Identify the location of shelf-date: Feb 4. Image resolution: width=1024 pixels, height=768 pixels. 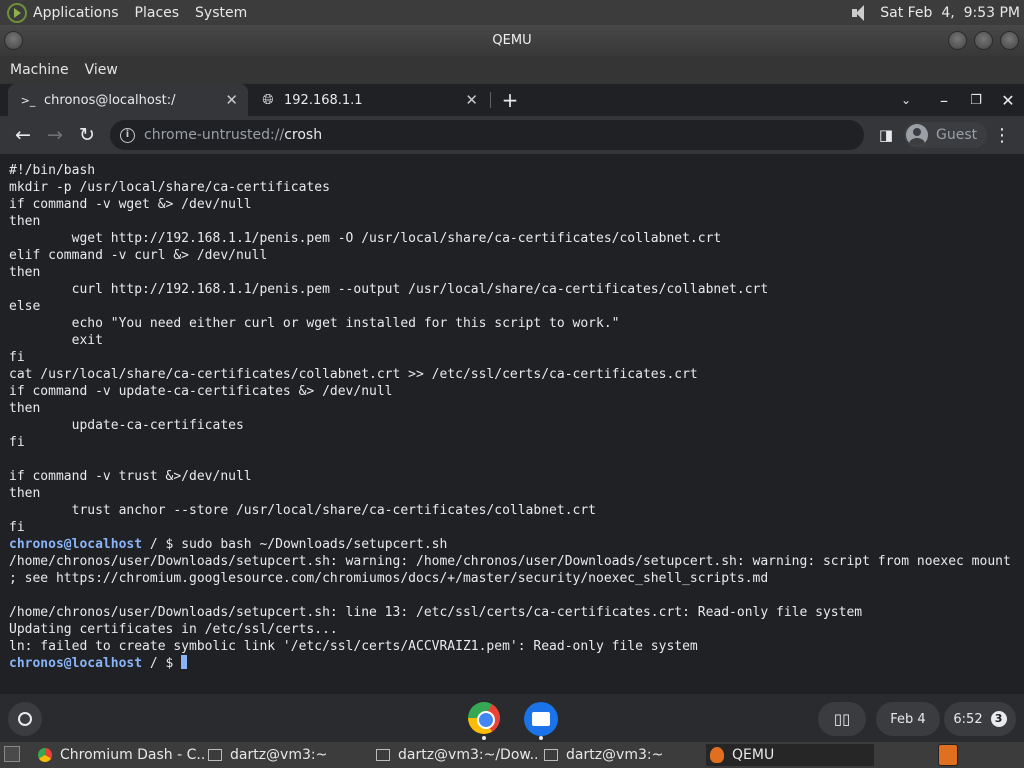
(908, 719).